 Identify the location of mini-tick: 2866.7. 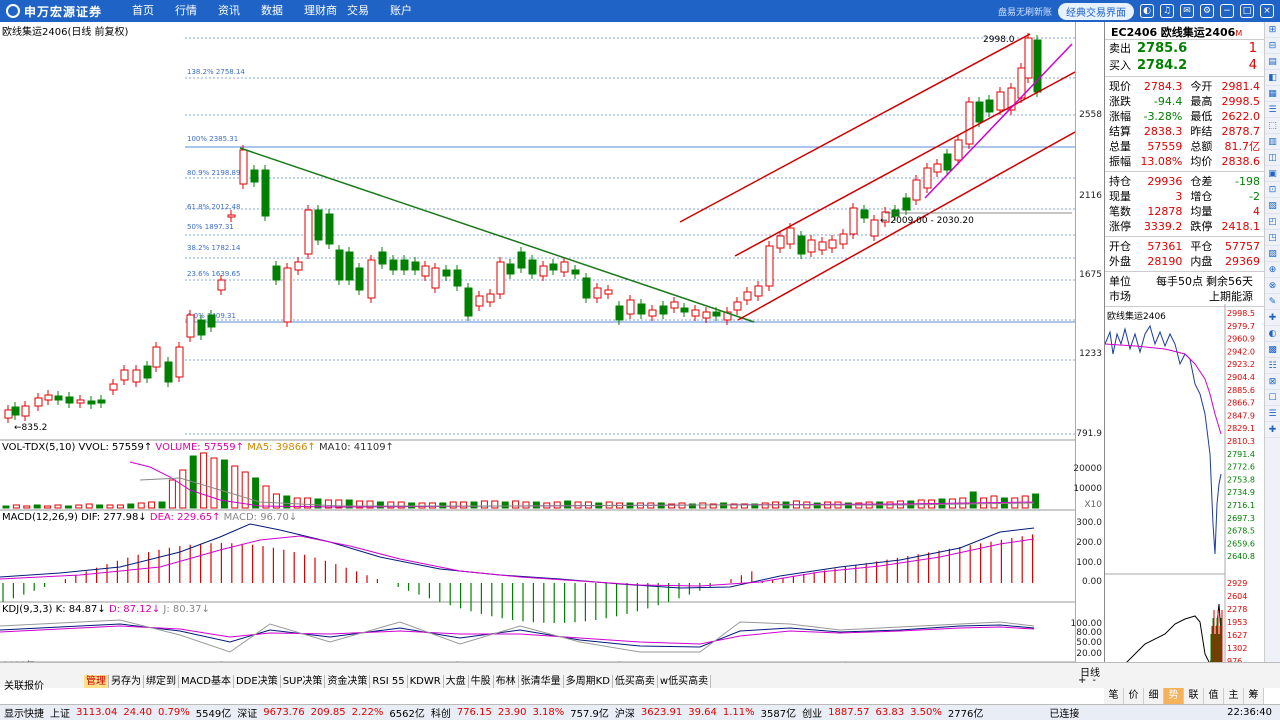
(1241, 403).